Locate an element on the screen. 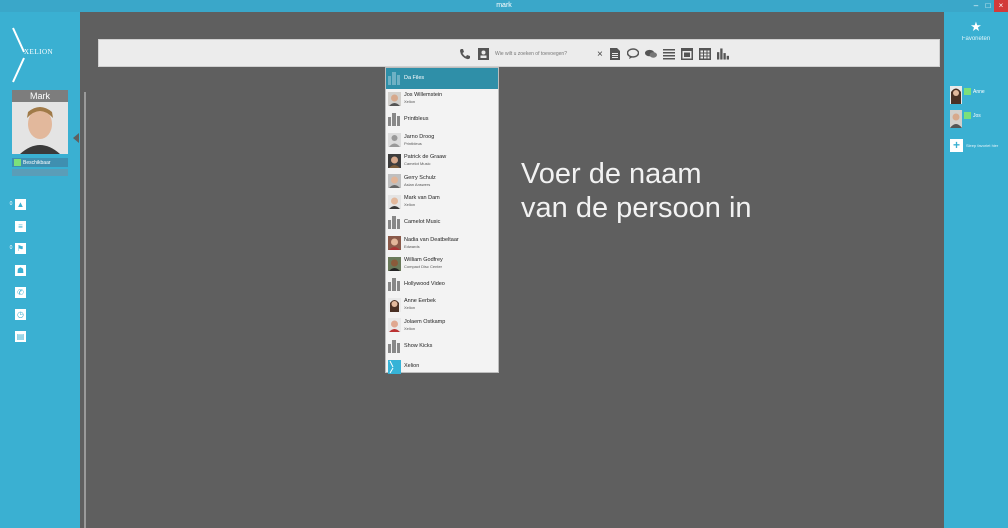 This screenshot has width=1008, height=528. chat-icon is located at coordinates (632, 54).